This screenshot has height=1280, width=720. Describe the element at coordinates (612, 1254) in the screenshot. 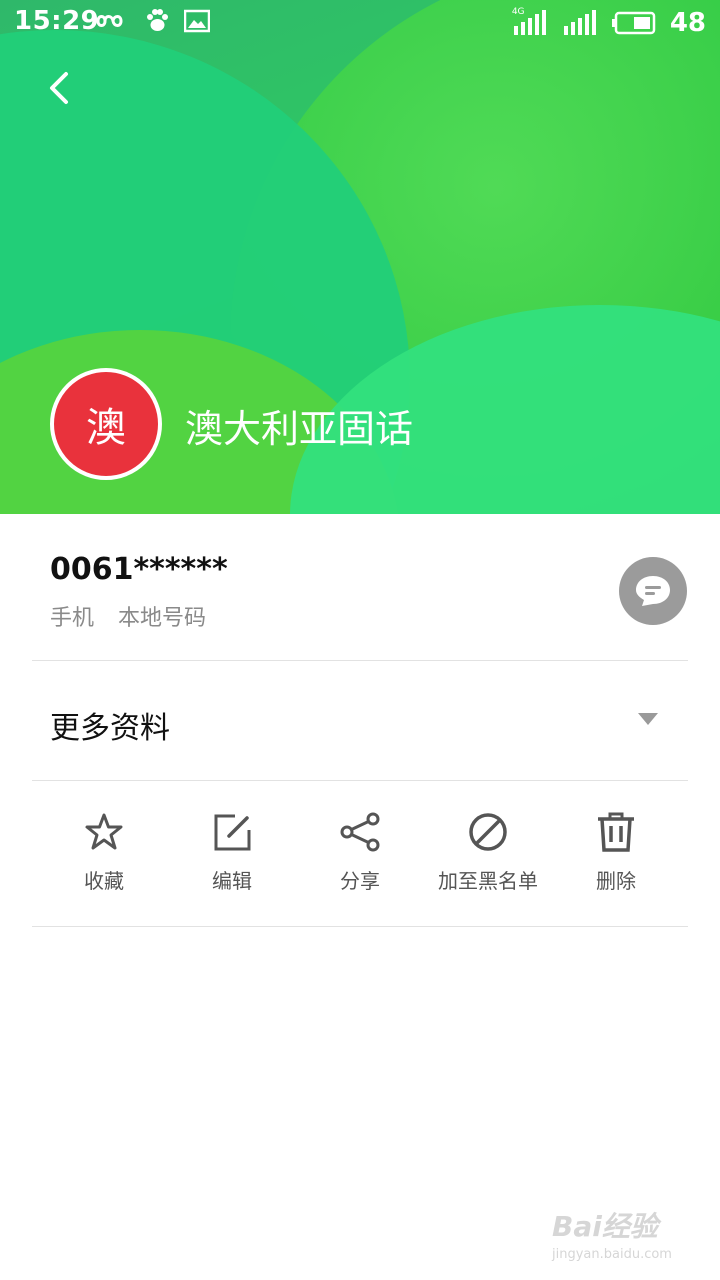

I see `watermark-url: jingyan.baidu.com` at that location.